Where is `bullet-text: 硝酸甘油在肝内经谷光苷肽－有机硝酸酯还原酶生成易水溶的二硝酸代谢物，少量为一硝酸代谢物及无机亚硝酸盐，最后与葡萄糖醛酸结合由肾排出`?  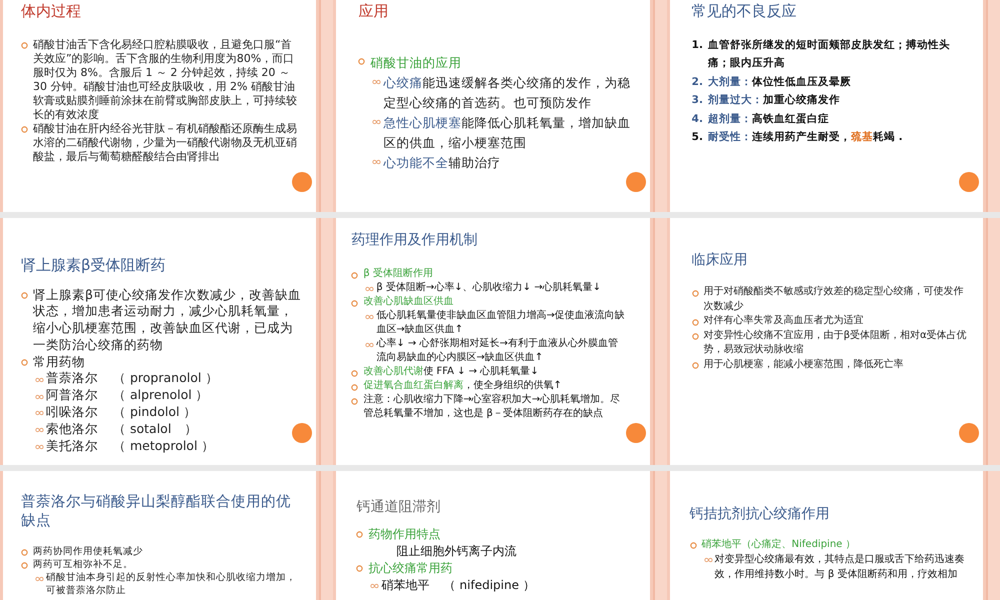 bullet-text: 硝酸甘油在肝内经谷光苷肽－有机硝酸酯还原酶生成易水溶的二硝酸代谢物，少量为一硝酸代谢物及无机亚硝酸盐，最后与葡萄糖醛酸结合由肾排出 is located at coordinates (165, 143).